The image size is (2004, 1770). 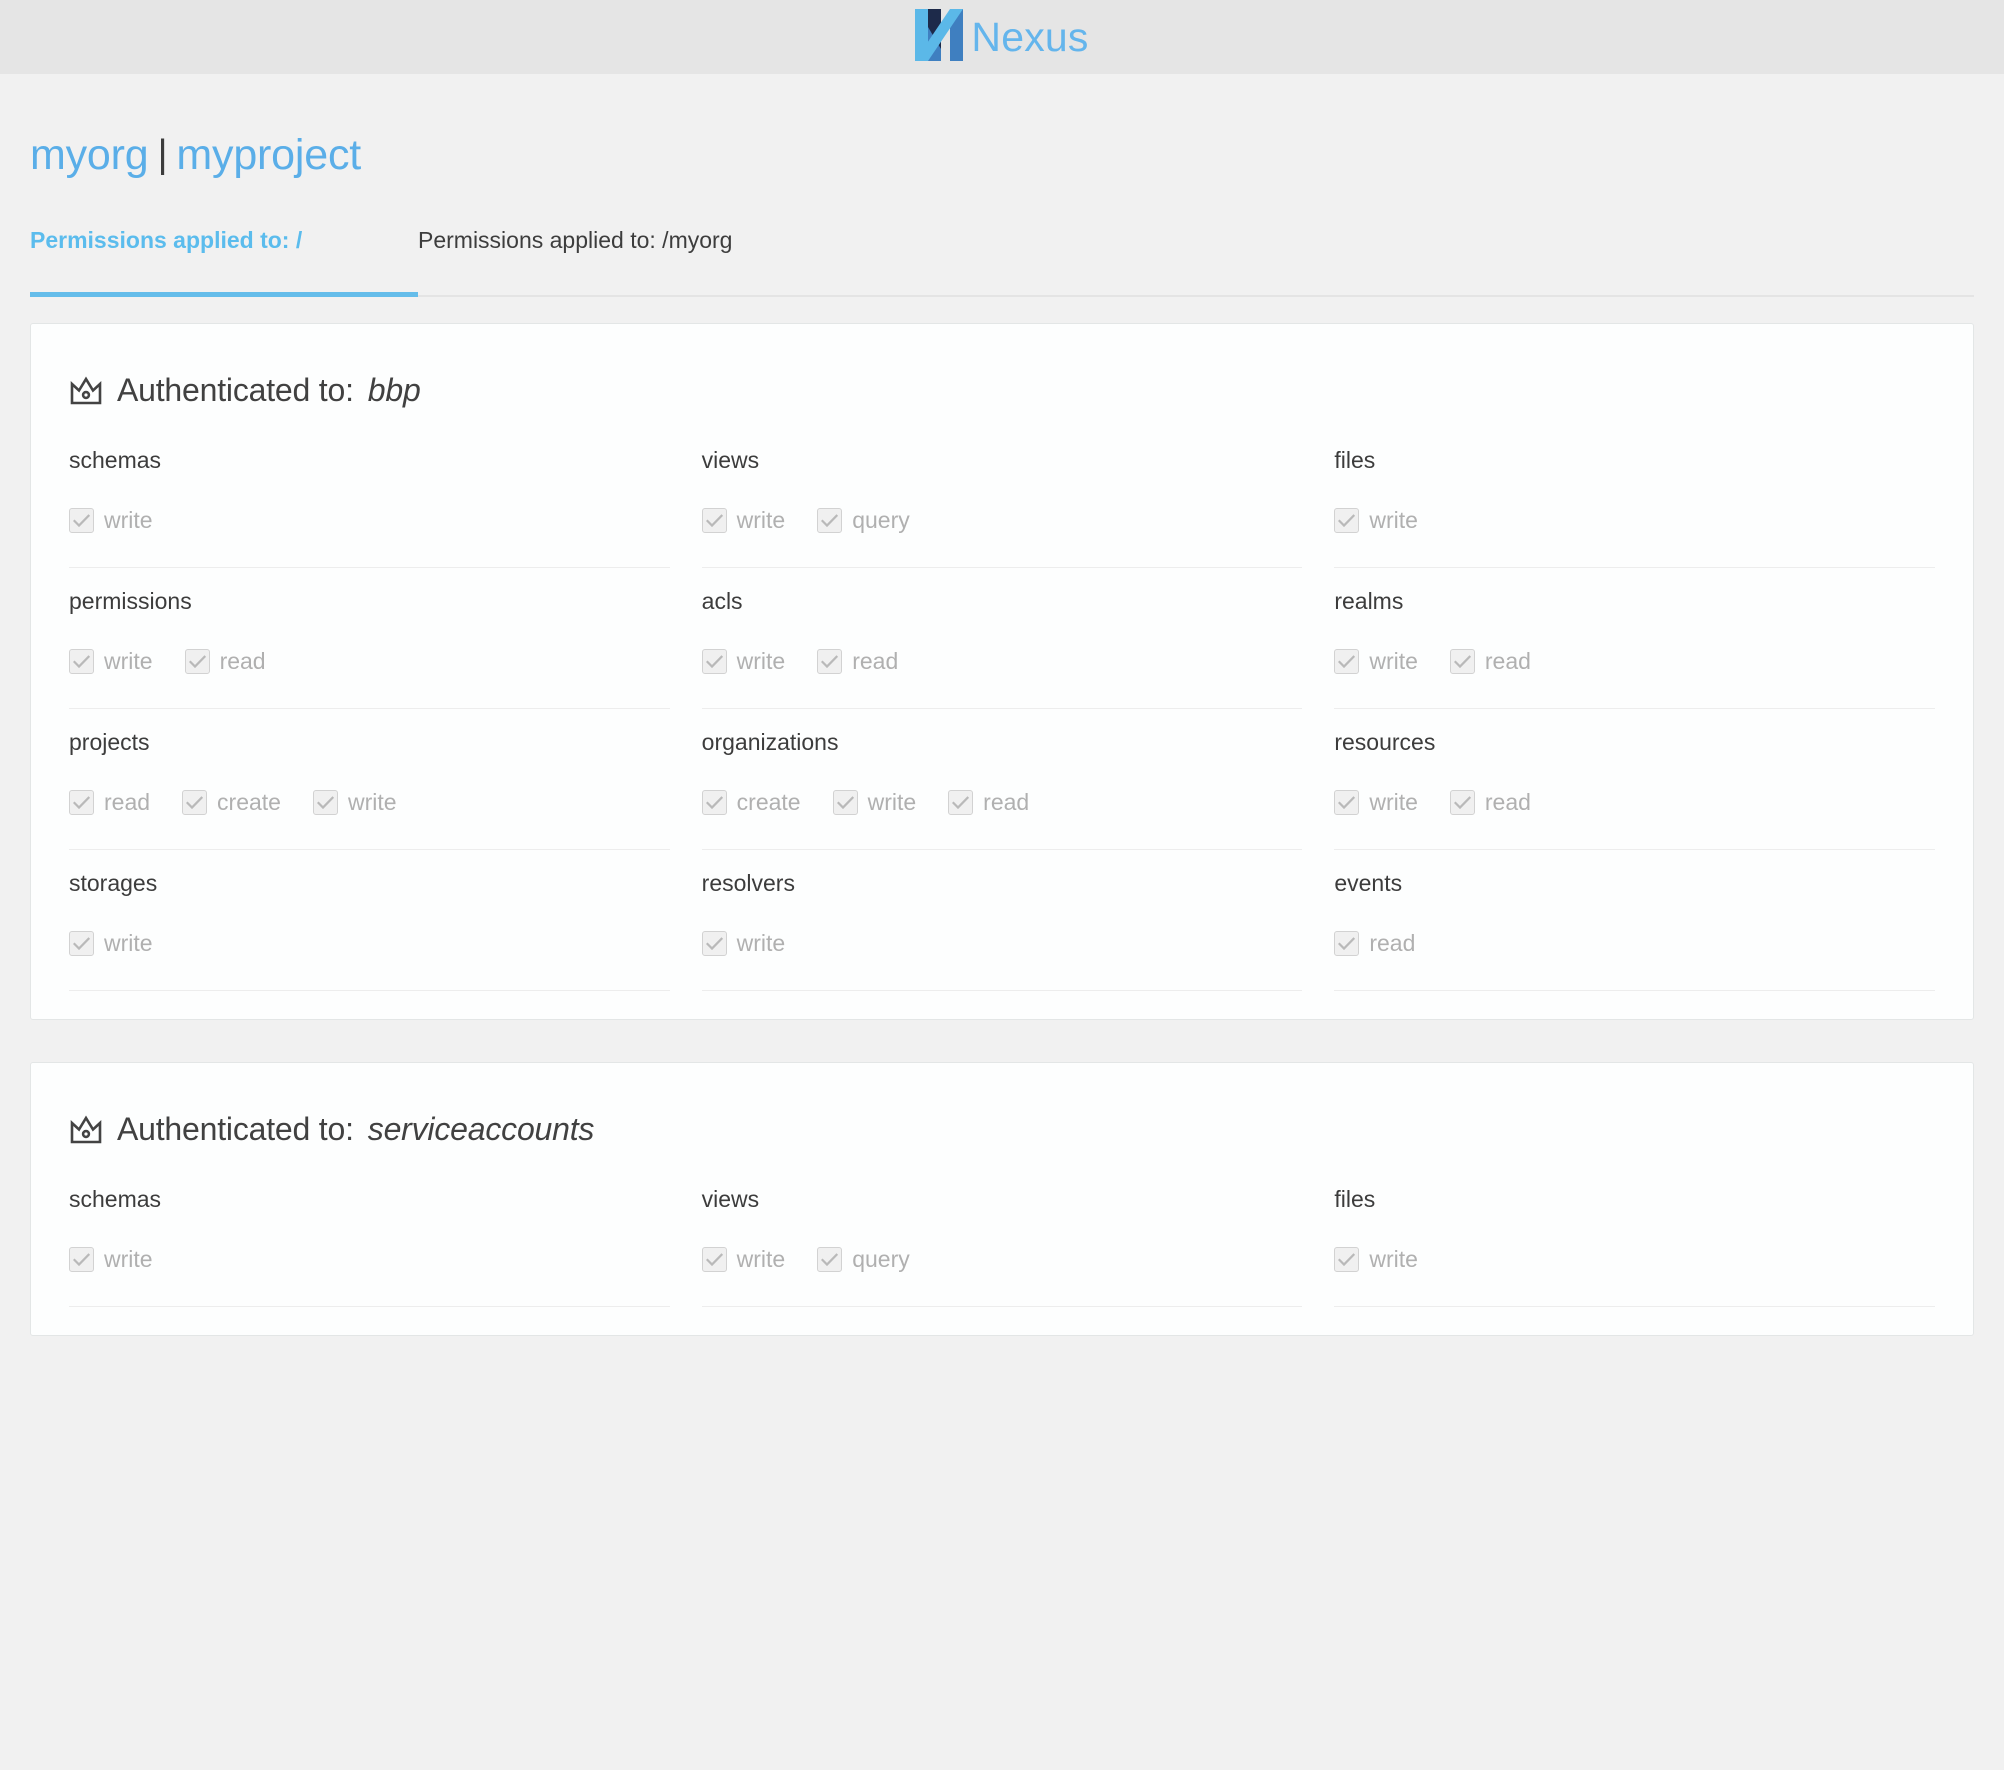 I want to click on action-label: create, so click(x=768, y=802).